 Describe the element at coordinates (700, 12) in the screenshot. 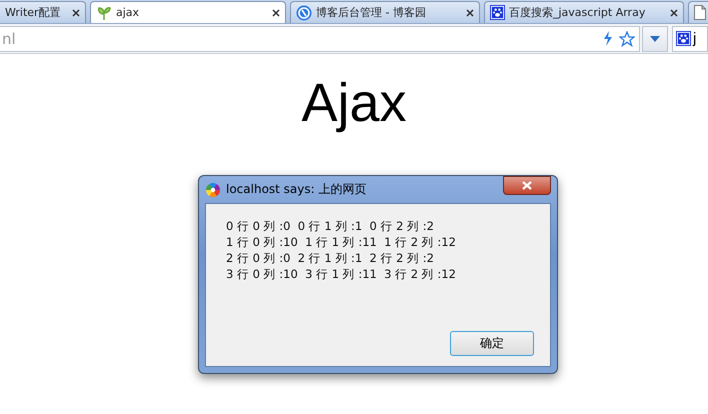

I see `document-icon` at that location.